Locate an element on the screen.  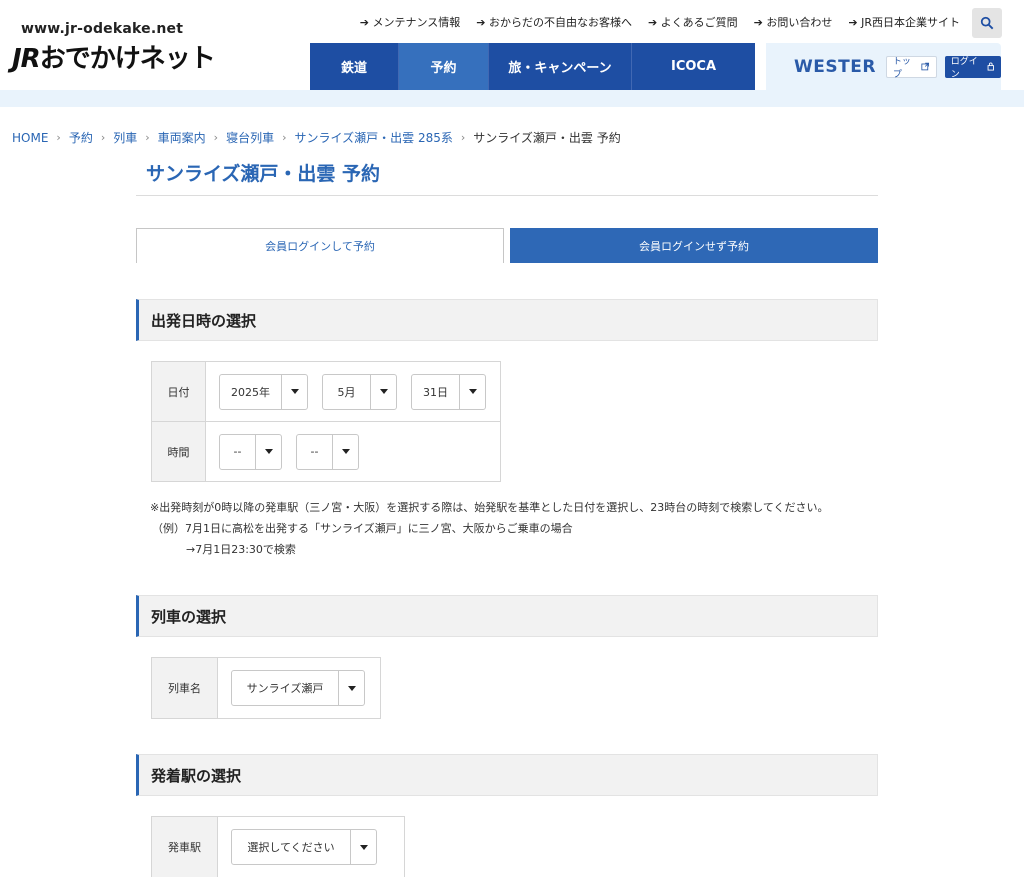
breadcrumb-sunrise-285: サンライズ瀬戸・出雲 285系 is located at coordinates (374, 137).